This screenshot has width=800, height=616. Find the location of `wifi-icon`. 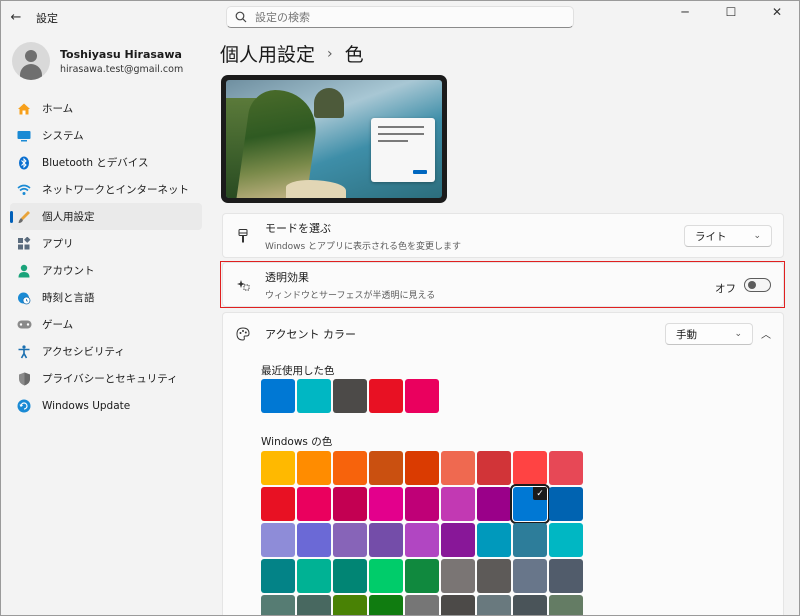

wifi-icon is located at coordinates (24, 190).